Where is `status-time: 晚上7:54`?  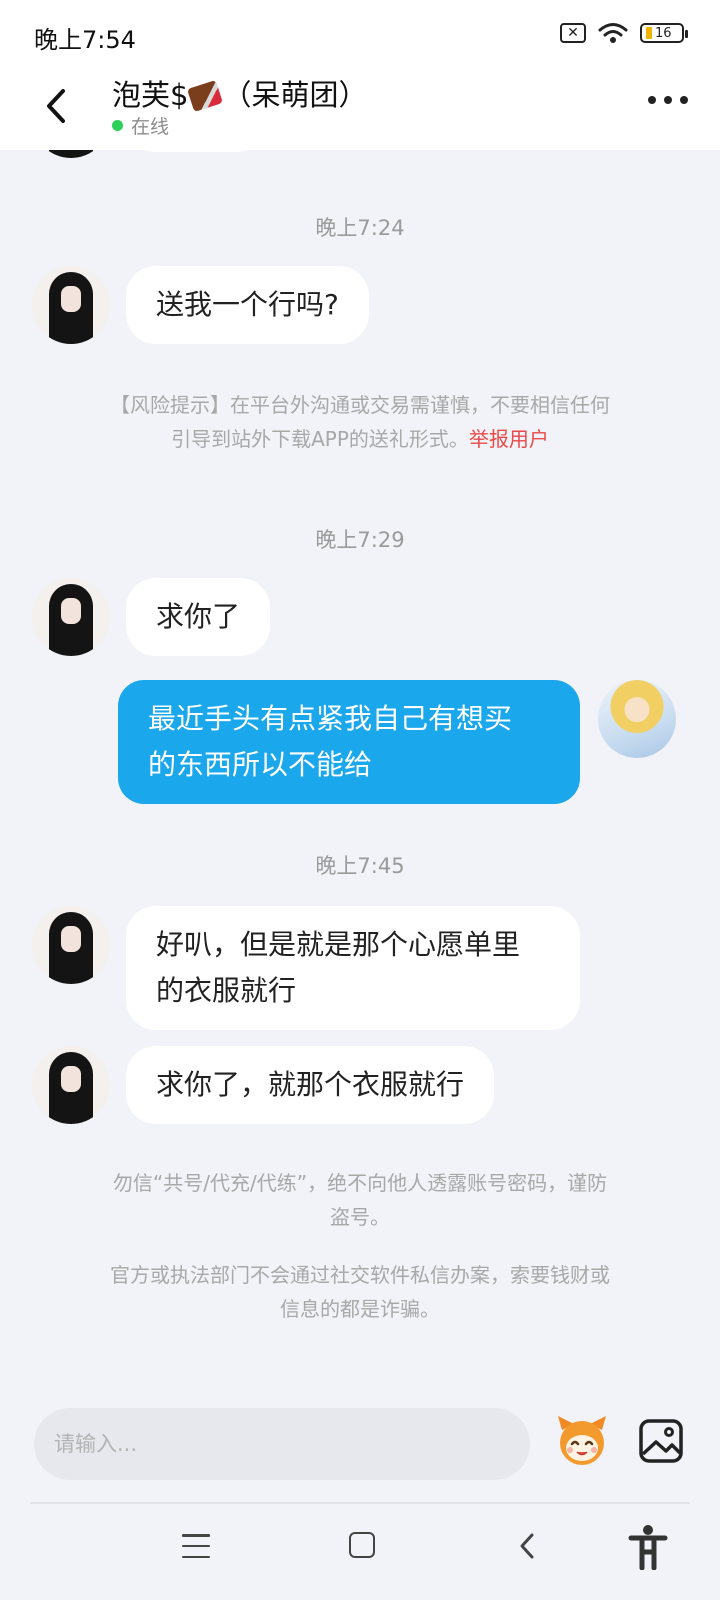 status-time: 晚上7:54 is located at coordinates (85, 40).